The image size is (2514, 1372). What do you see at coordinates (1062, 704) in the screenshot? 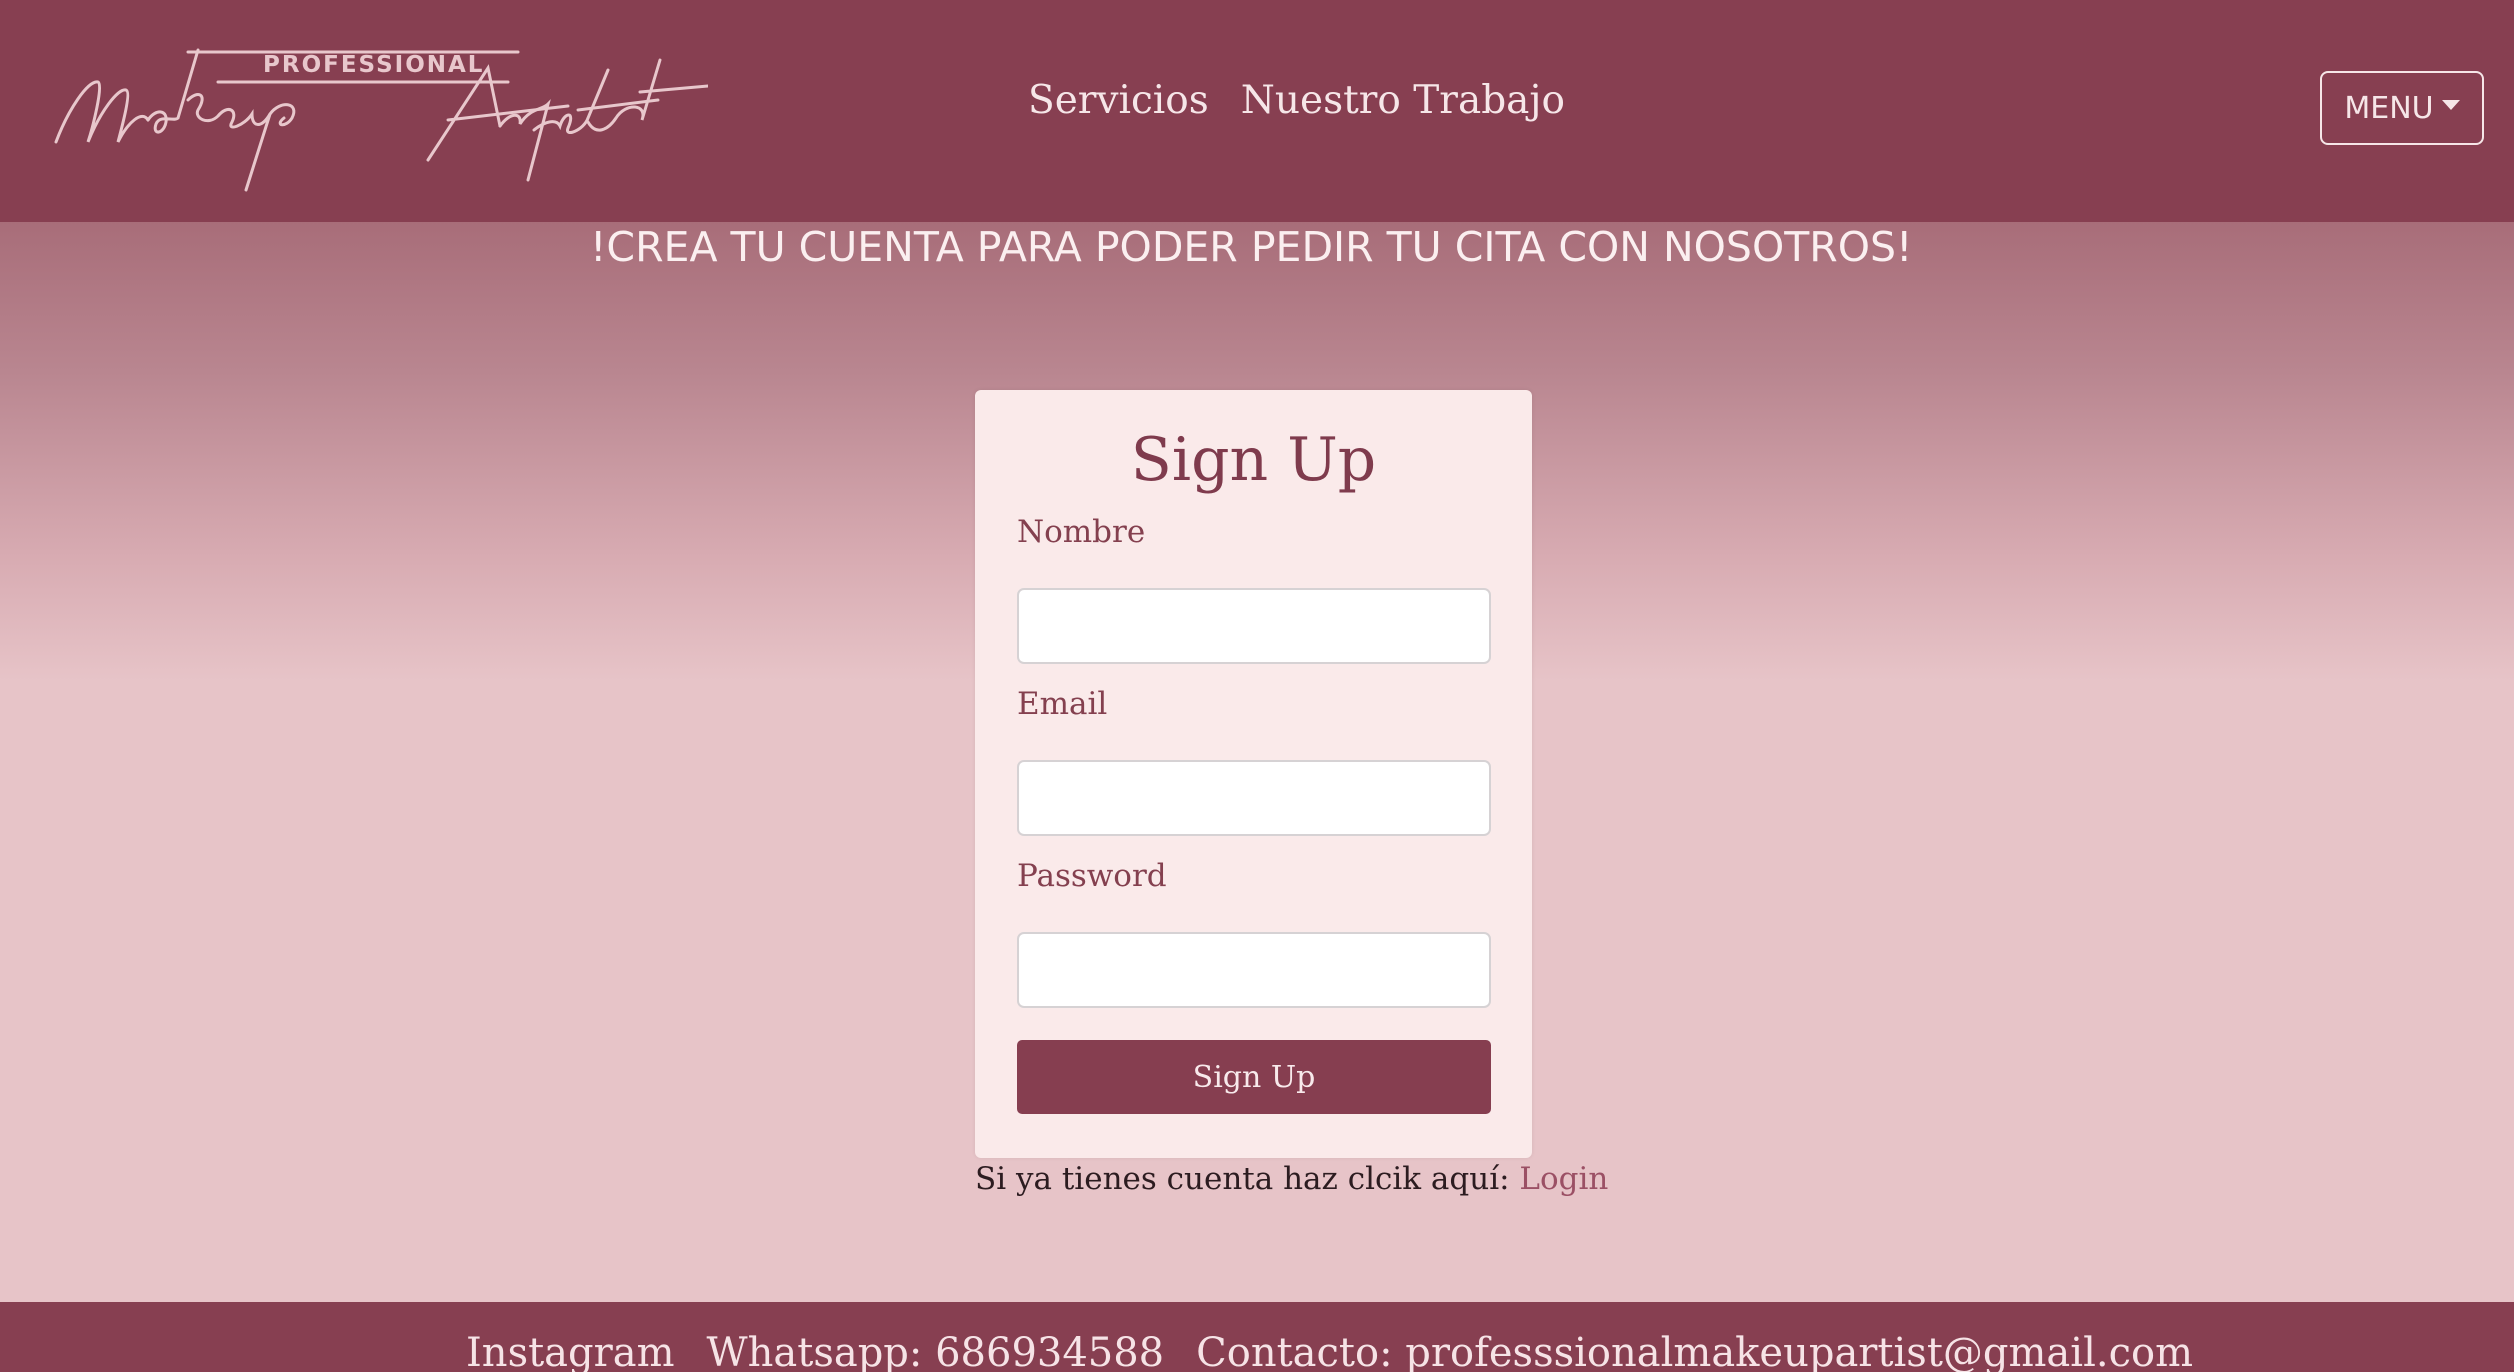
I see `email-label: Email` at bounding box center [1062, 704].